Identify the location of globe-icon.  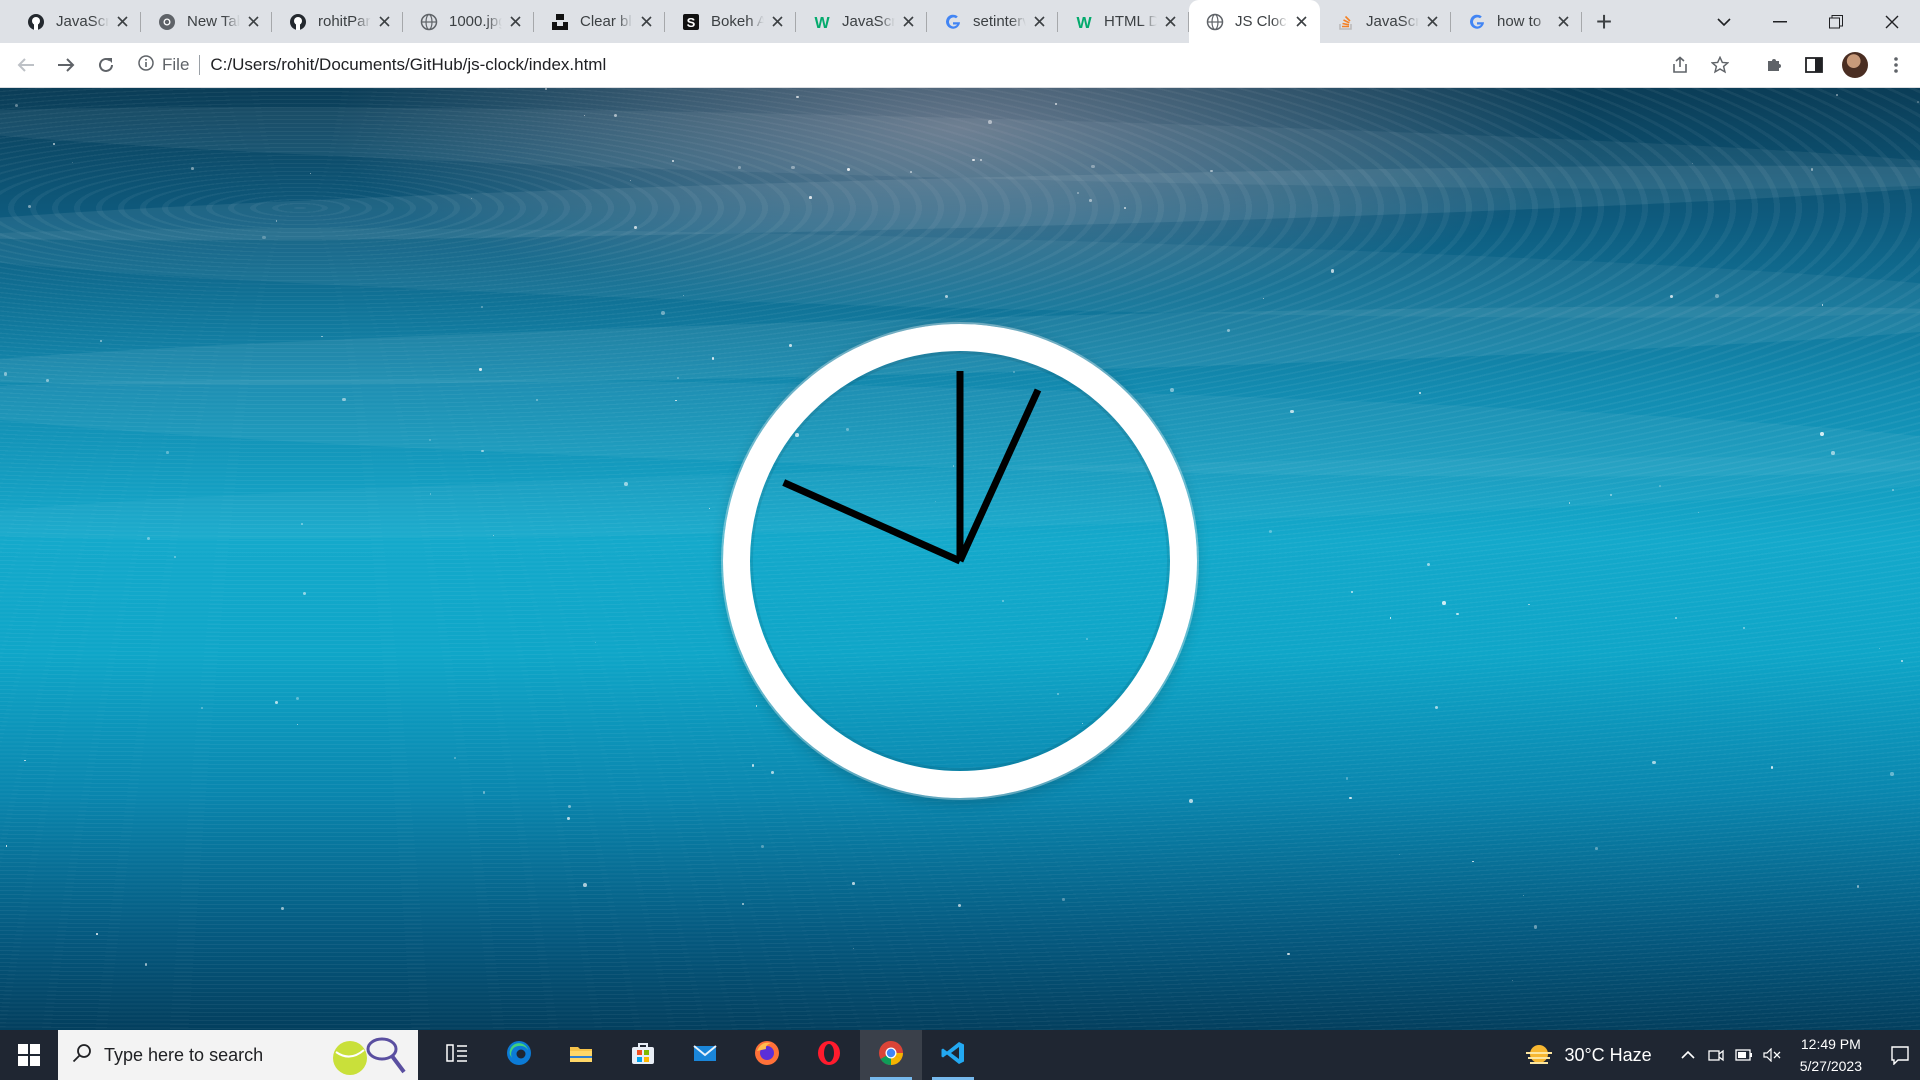
(1215, 22).